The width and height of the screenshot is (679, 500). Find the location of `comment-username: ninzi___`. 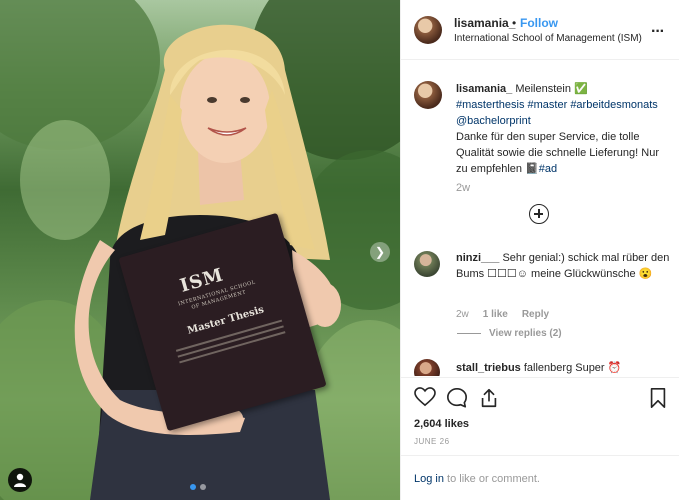

comment-username: ninzi___ is located at coordinates (477, 258).